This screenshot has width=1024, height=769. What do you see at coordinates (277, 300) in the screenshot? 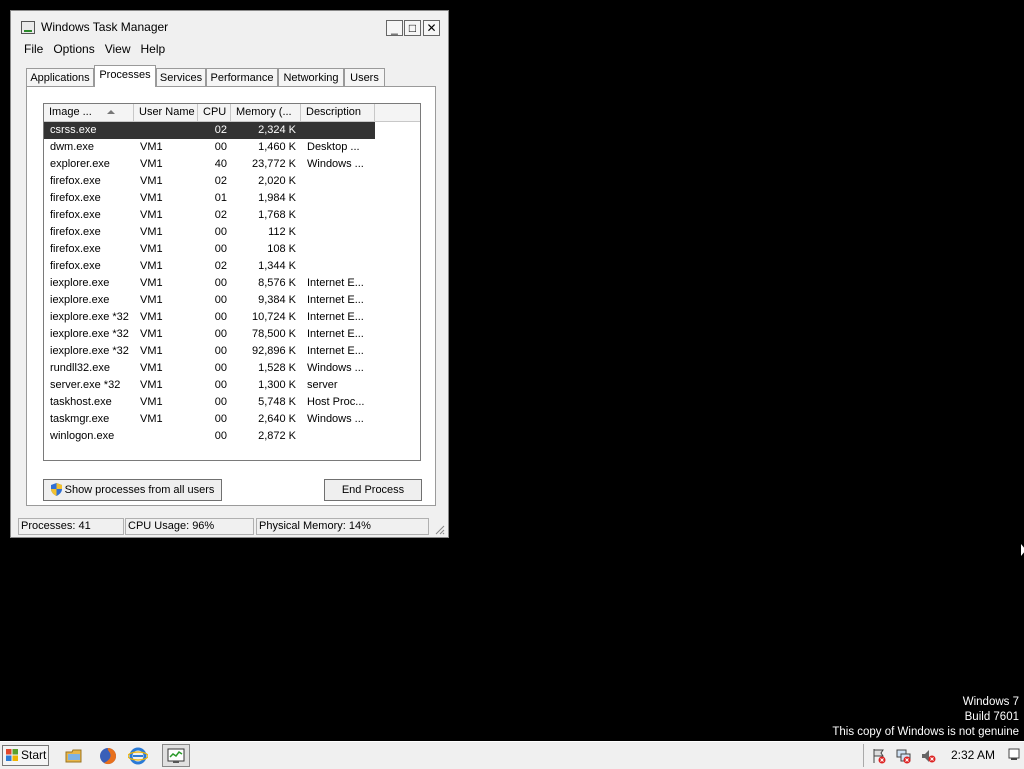
I see `process-memory-cell: 9,384 K` at bounding box center [277, 300].